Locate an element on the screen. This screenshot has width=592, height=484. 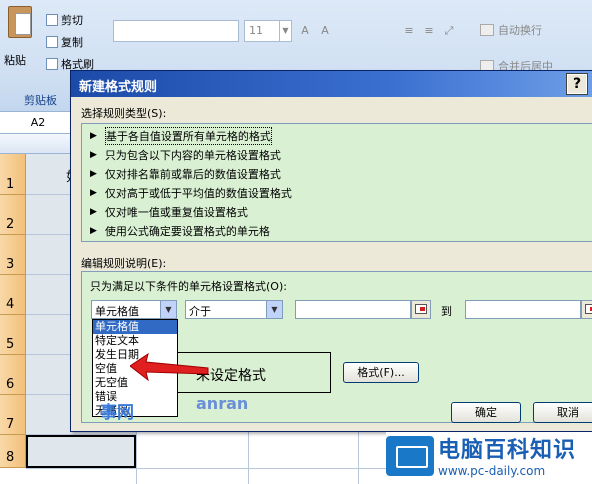
rule-type-text: 只为包含以下内容的单元格设置格式 is located at coordinates (192, 155).